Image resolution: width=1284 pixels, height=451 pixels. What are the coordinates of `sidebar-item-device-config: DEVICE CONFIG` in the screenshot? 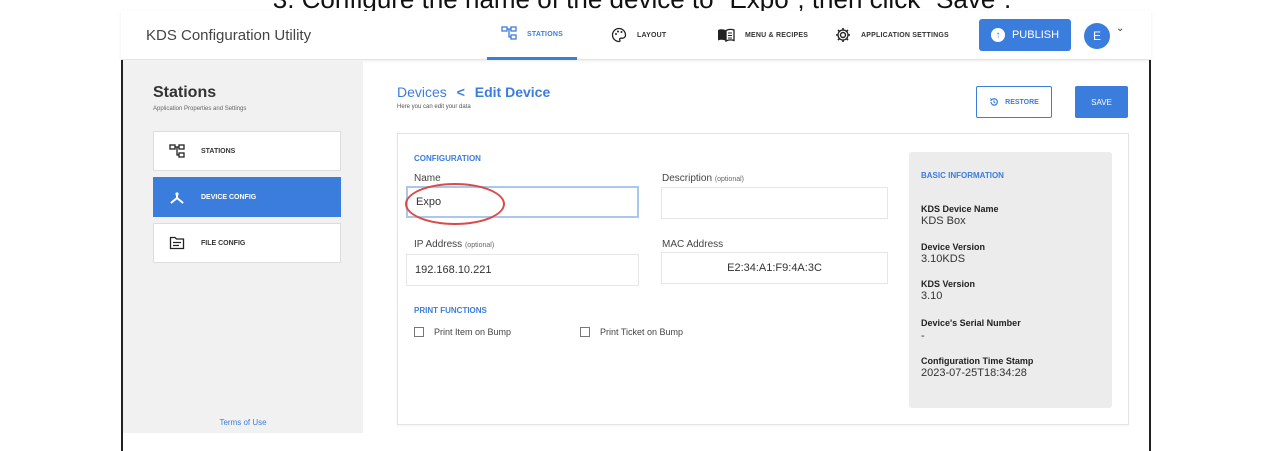 It's located at (247, 197).